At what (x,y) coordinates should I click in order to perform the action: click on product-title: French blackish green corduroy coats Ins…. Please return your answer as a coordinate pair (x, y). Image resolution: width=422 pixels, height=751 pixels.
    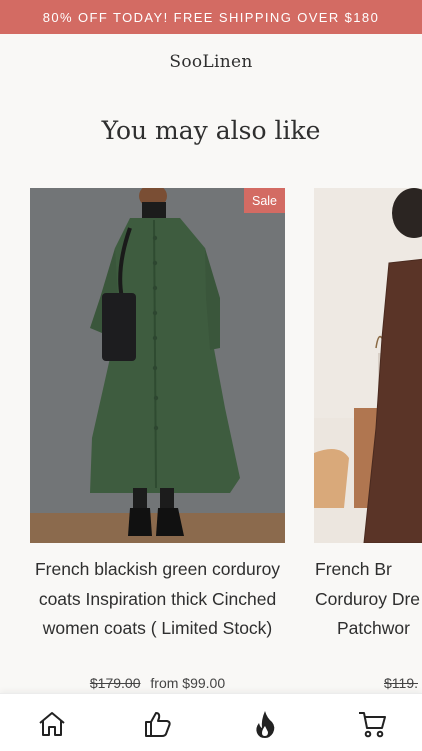
    Looking at the image, I should click on (157, 599).